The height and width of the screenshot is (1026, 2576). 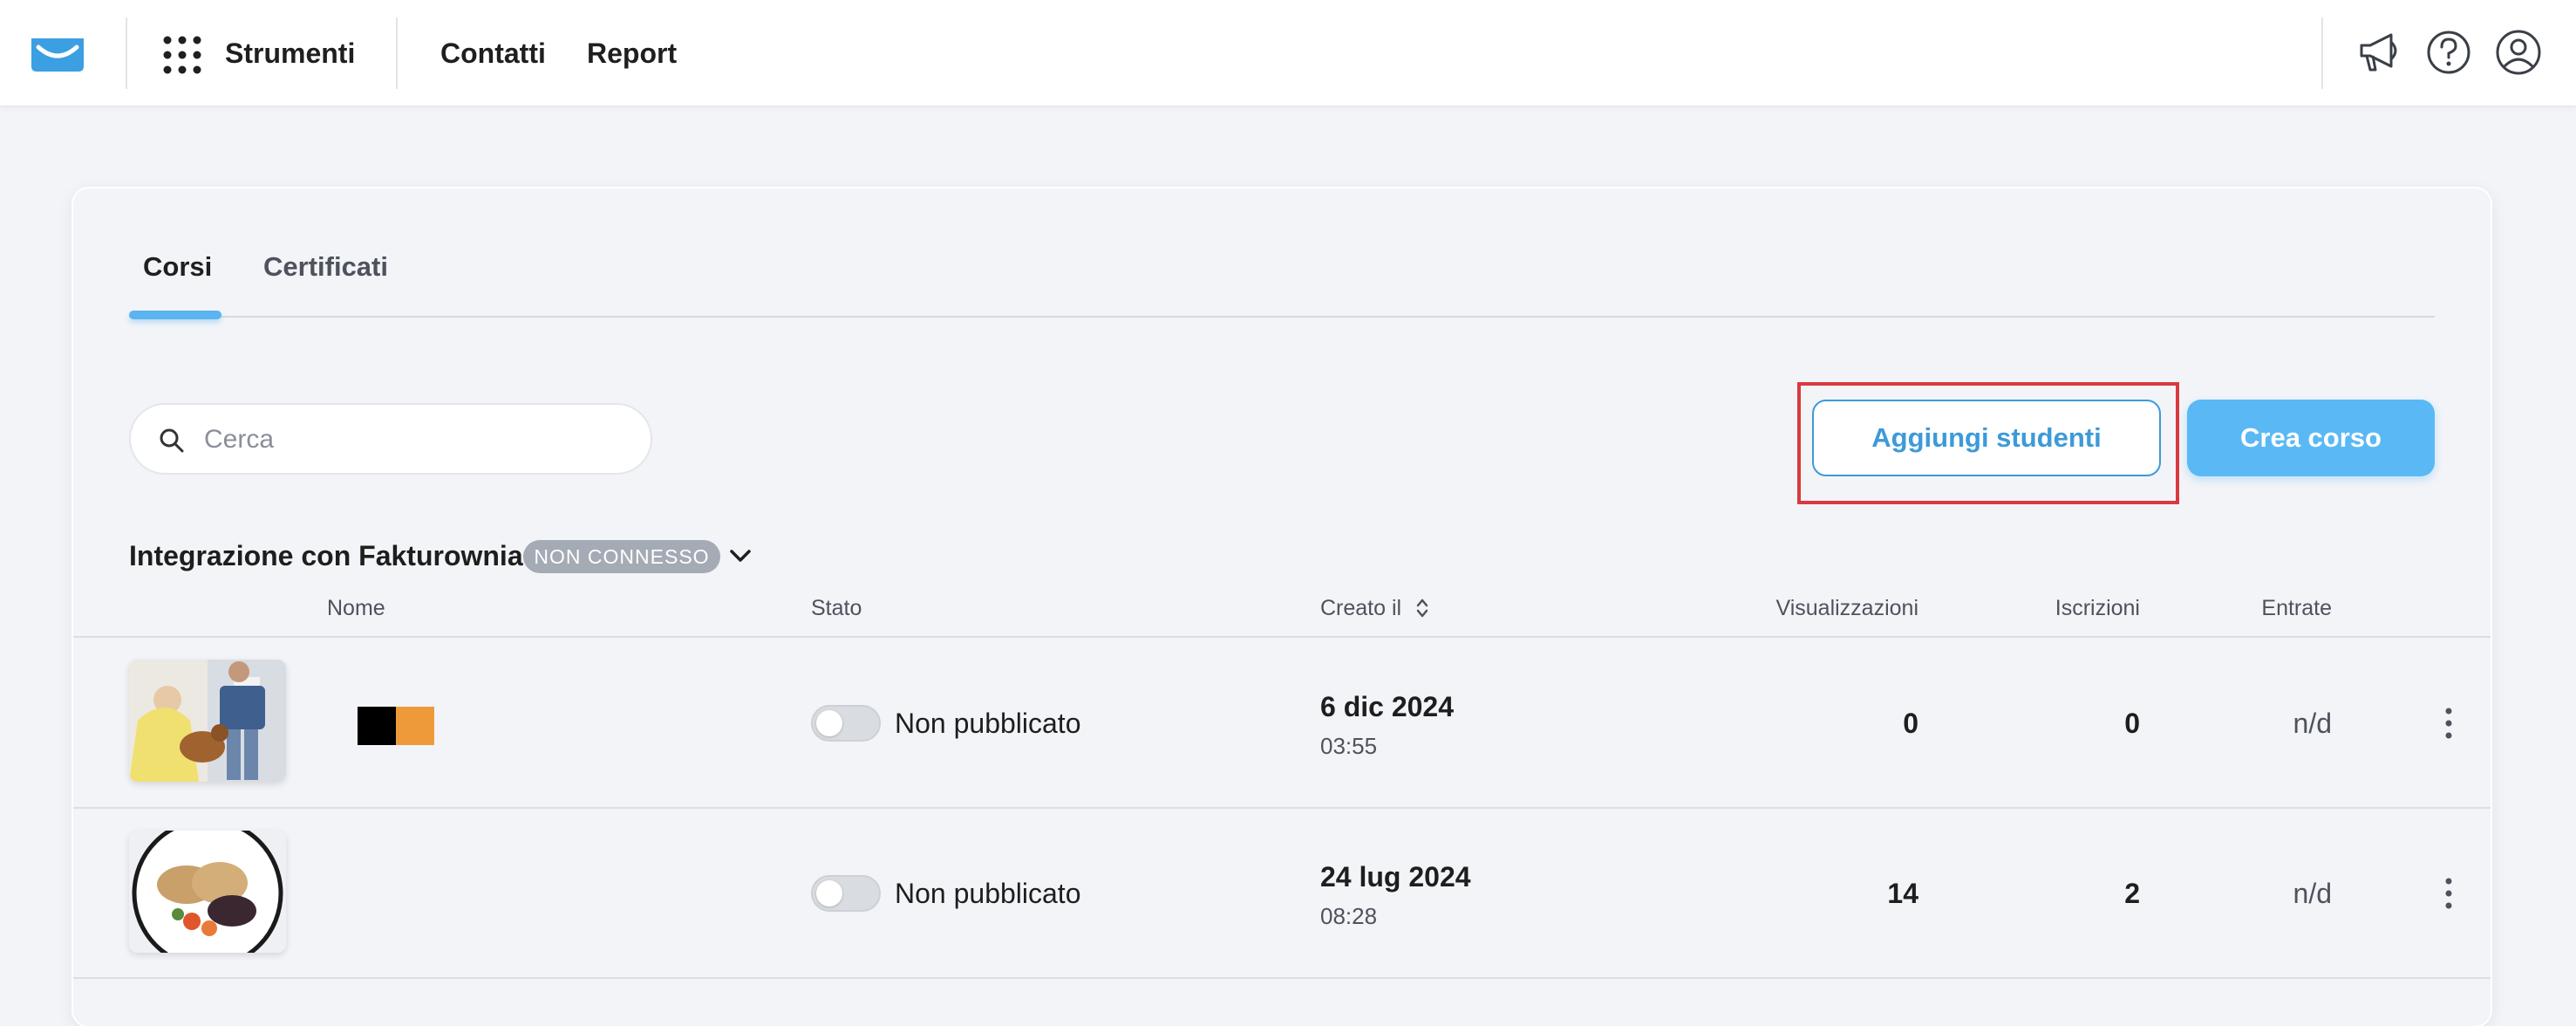 I want to click on getresponse-logo-icon, so click(x=57, y=54).